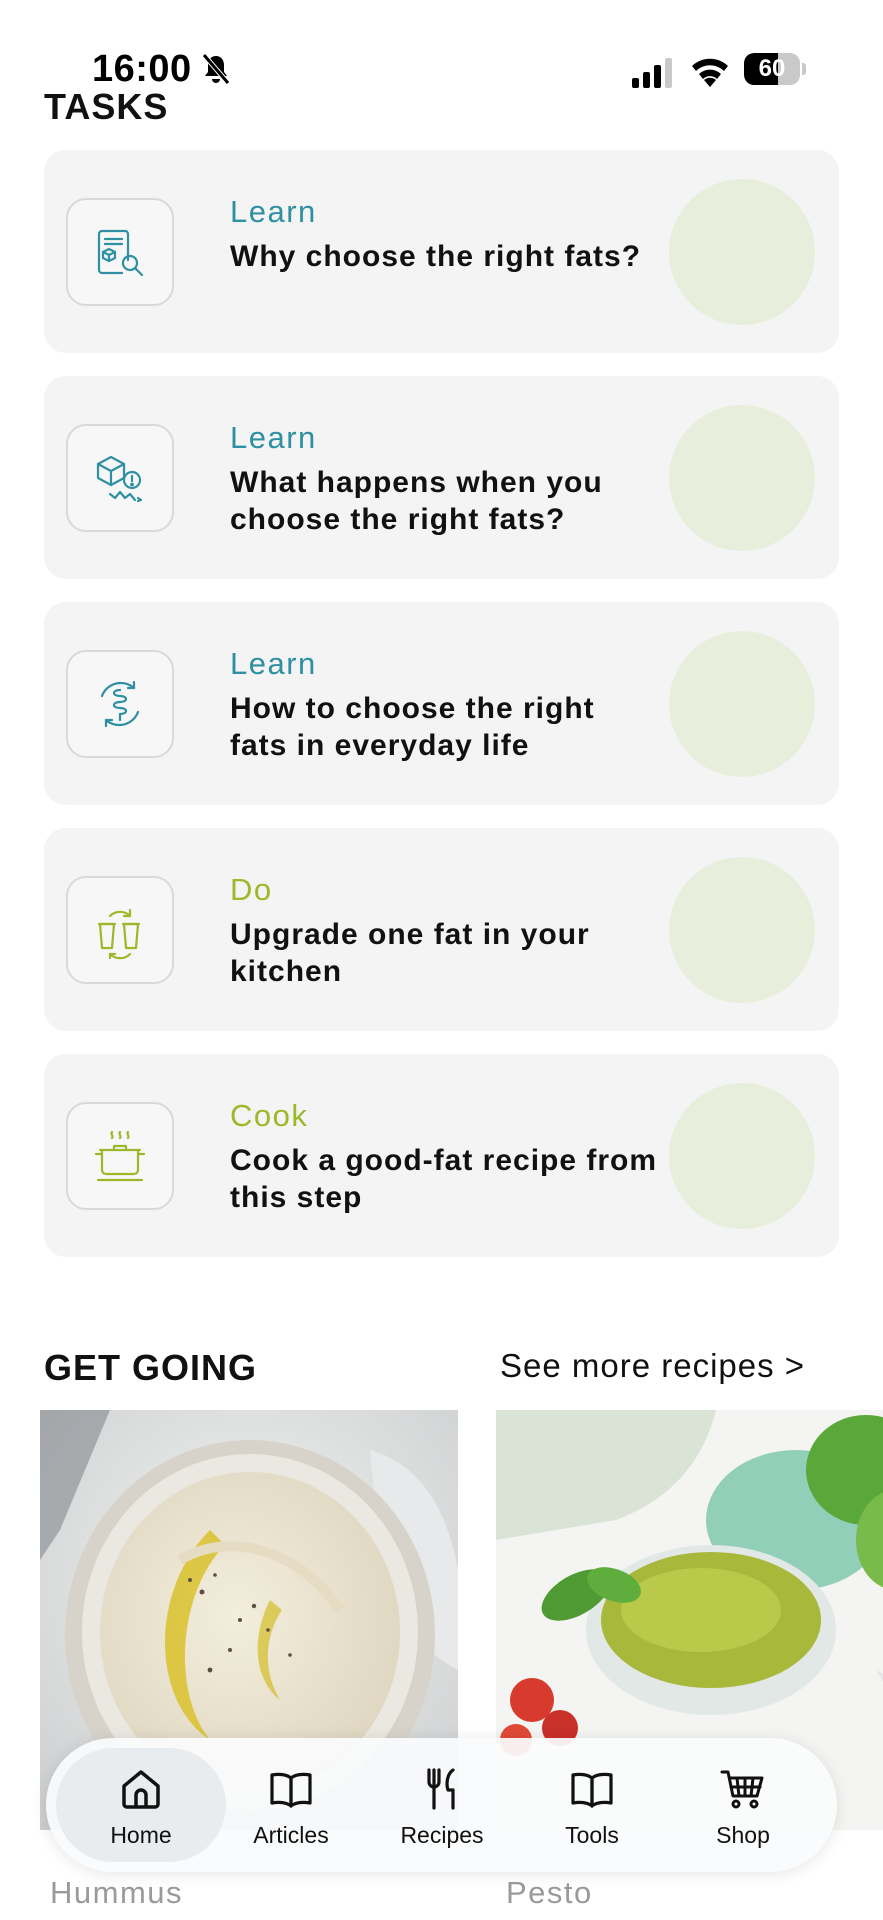 This screenshot has width=883, height=1920. I want to click on bottom-navigation-bar: Home Articles Recipes Tools Shop, so click(441, 1805).